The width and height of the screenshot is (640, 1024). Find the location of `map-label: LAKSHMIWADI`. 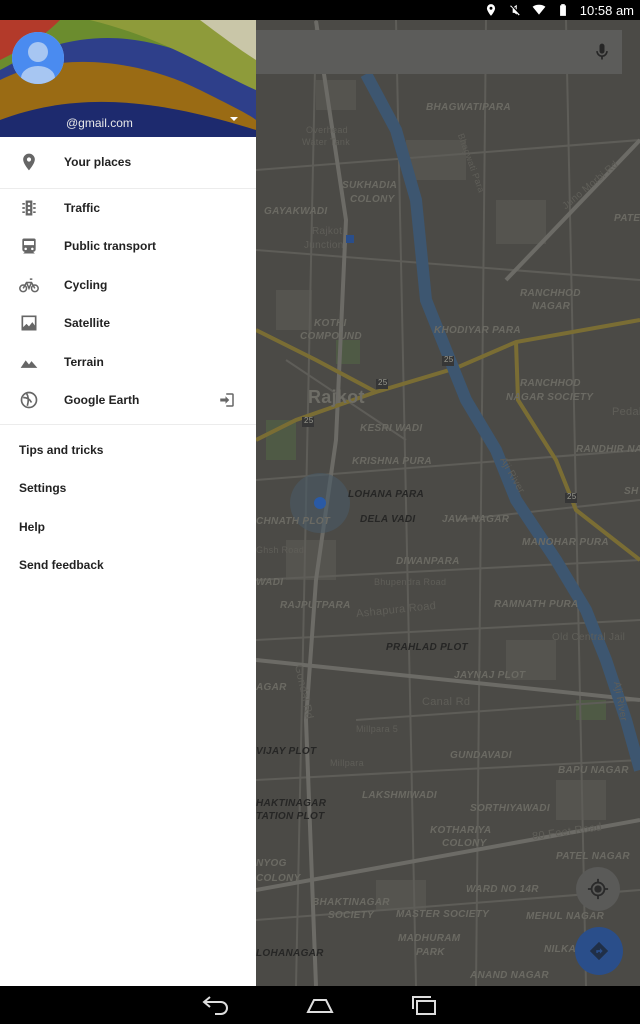

map-label: LAKSHMIWADI is located at coordinates (399, 795).